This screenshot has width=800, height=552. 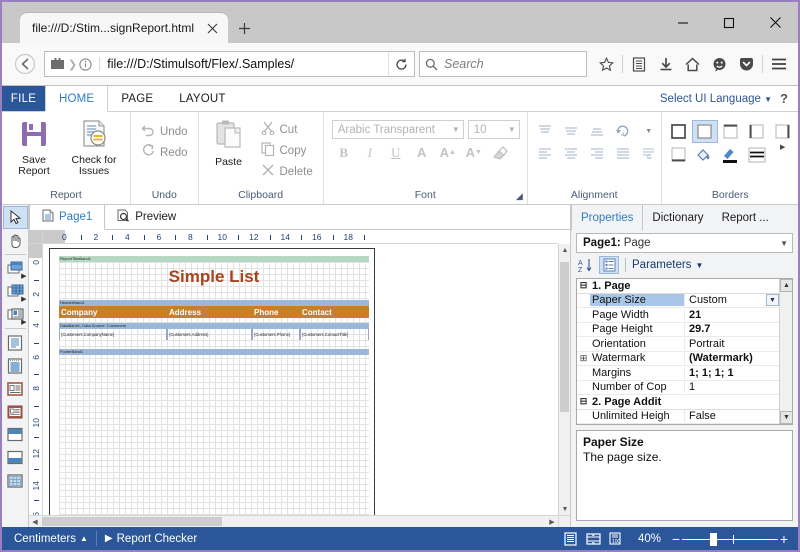 I want to click on property-value: 29.7, so click(x=731, y=329).